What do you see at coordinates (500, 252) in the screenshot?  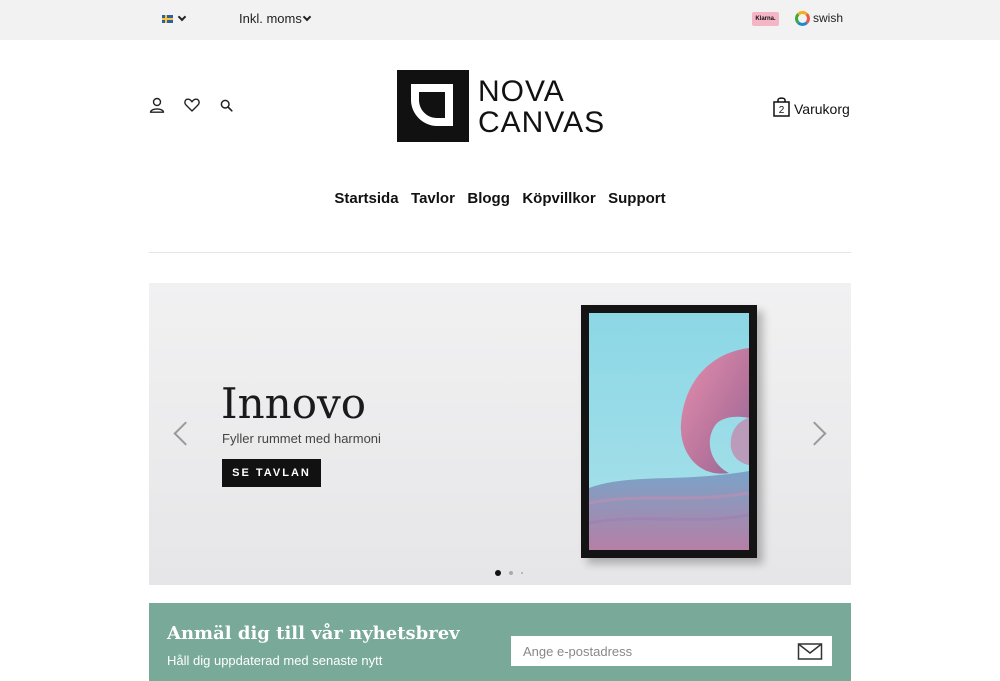 I see `header-divider` at bounding box center [500, 252].